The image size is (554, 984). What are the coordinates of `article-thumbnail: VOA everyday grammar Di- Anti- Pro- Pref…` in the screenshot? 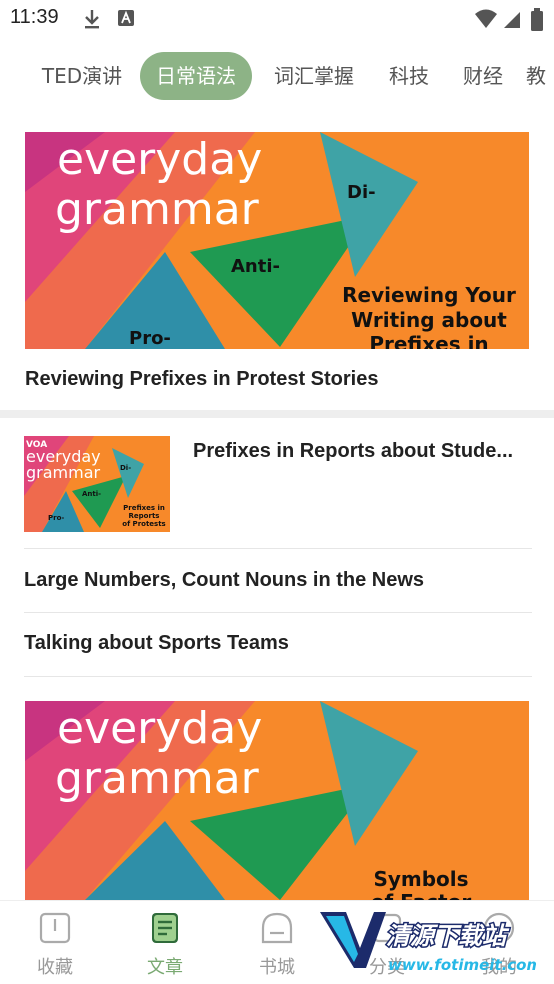 It's located at (97, 484).